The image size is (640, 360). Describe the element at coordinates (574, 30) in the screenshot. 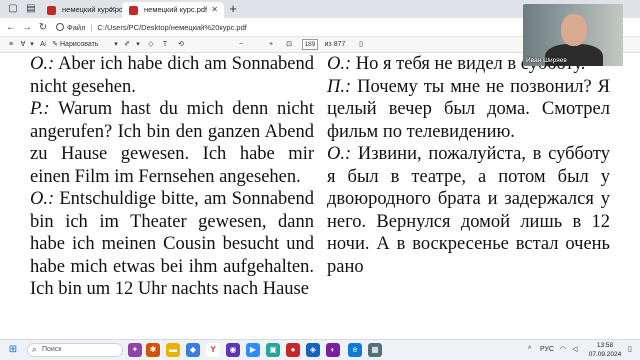

I see `person-head` at that location.